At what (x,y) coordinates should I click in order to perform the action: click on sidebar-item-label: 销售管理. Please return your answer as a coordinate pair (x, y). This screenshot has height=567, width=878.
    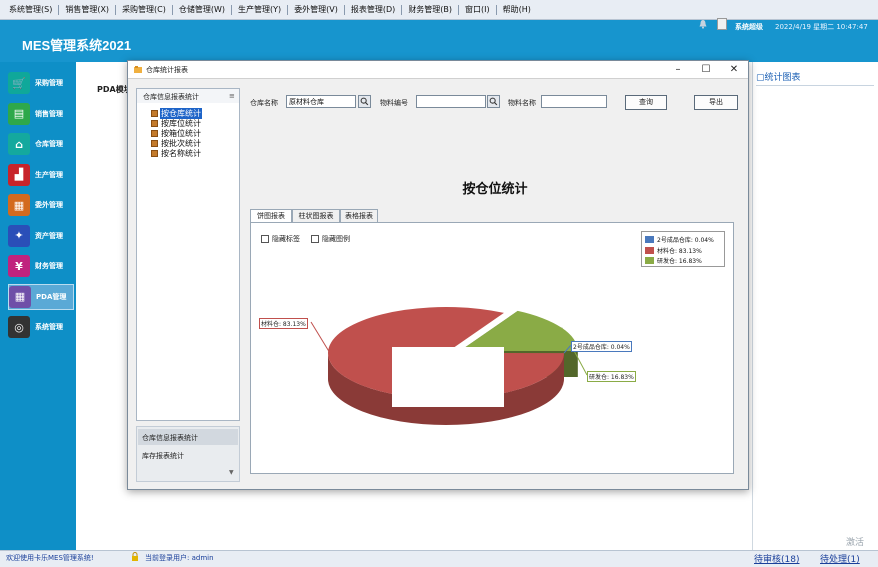
    Looking at the image, I should click on (49, 113).